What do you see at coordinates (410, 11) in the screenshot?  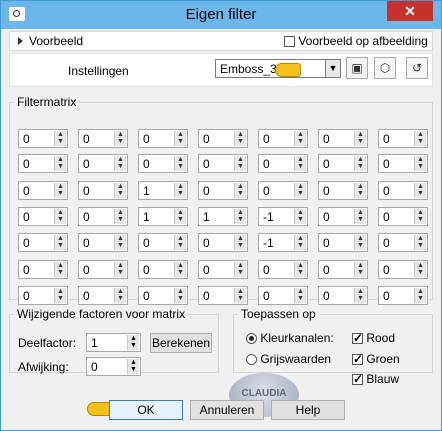 I see `close-button: ✕` at bounding box center [410, 11].